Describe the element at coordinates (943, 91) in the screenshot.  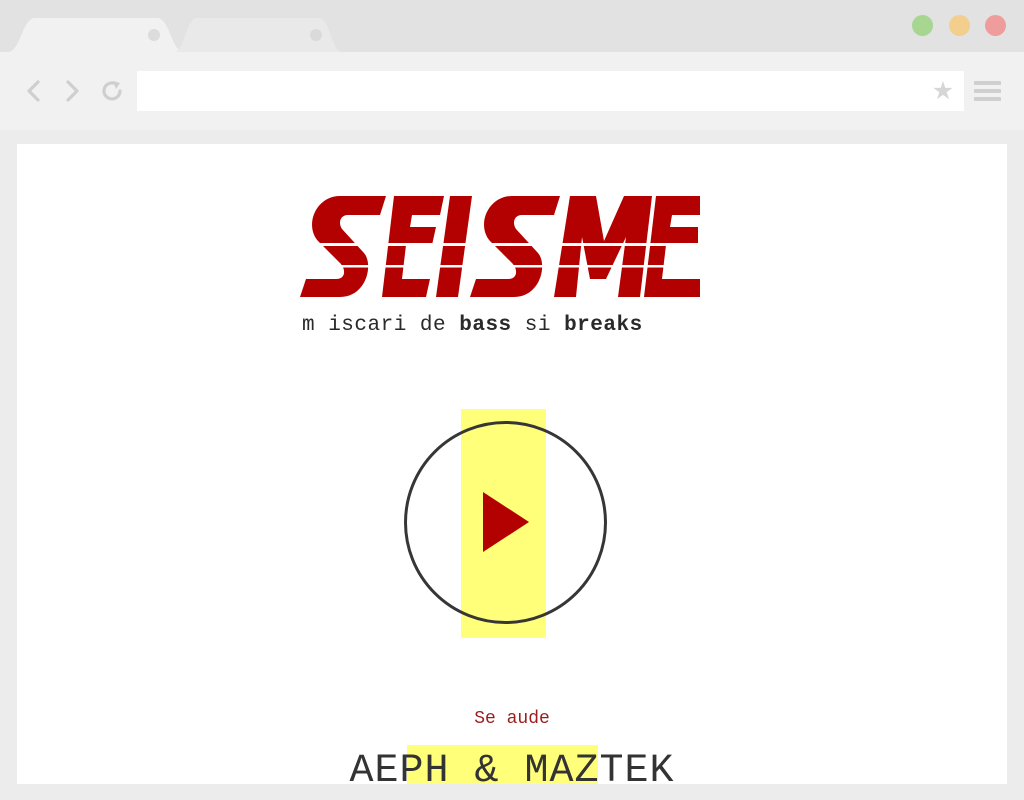
I see `star-icon: ★` at that location.